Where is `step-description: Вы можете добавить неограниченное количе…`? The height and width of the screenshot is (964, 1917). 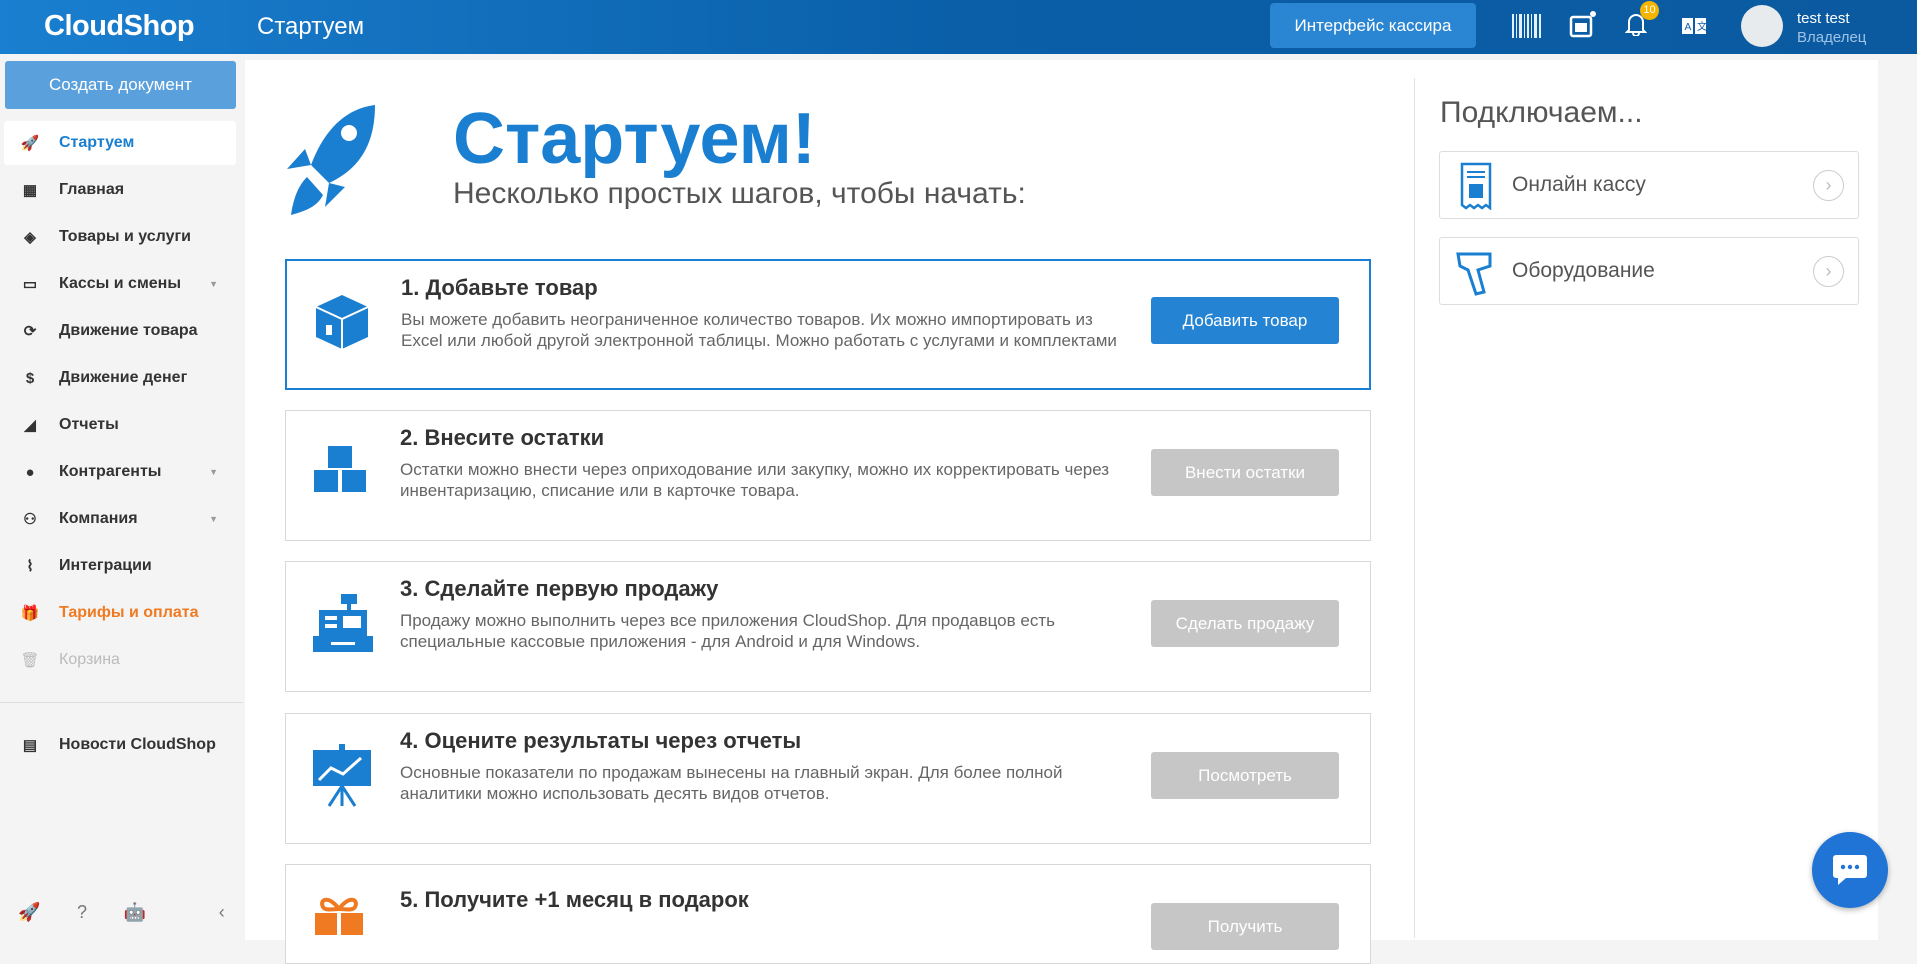 step-description: Вы можете добавить неограниченное количе… is located at coordinates (759, 330).